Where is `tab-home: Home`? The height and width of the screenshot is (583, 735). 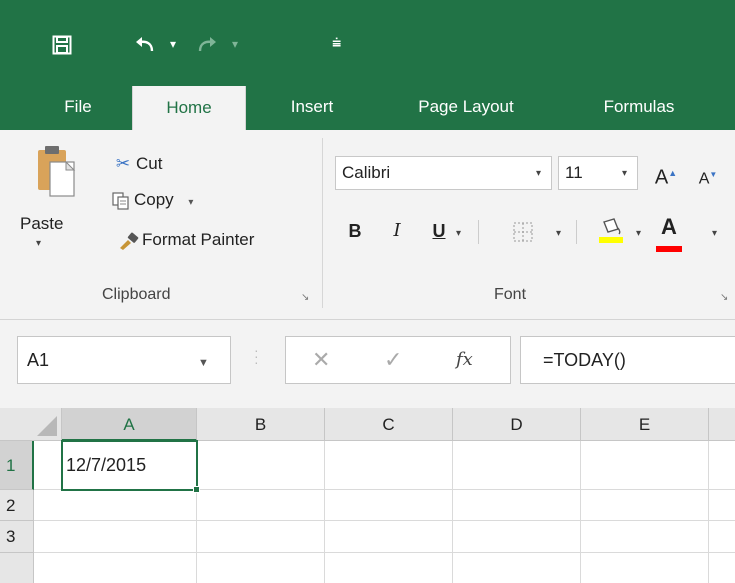
tab-home: Home is located at coordinates (189, 108).